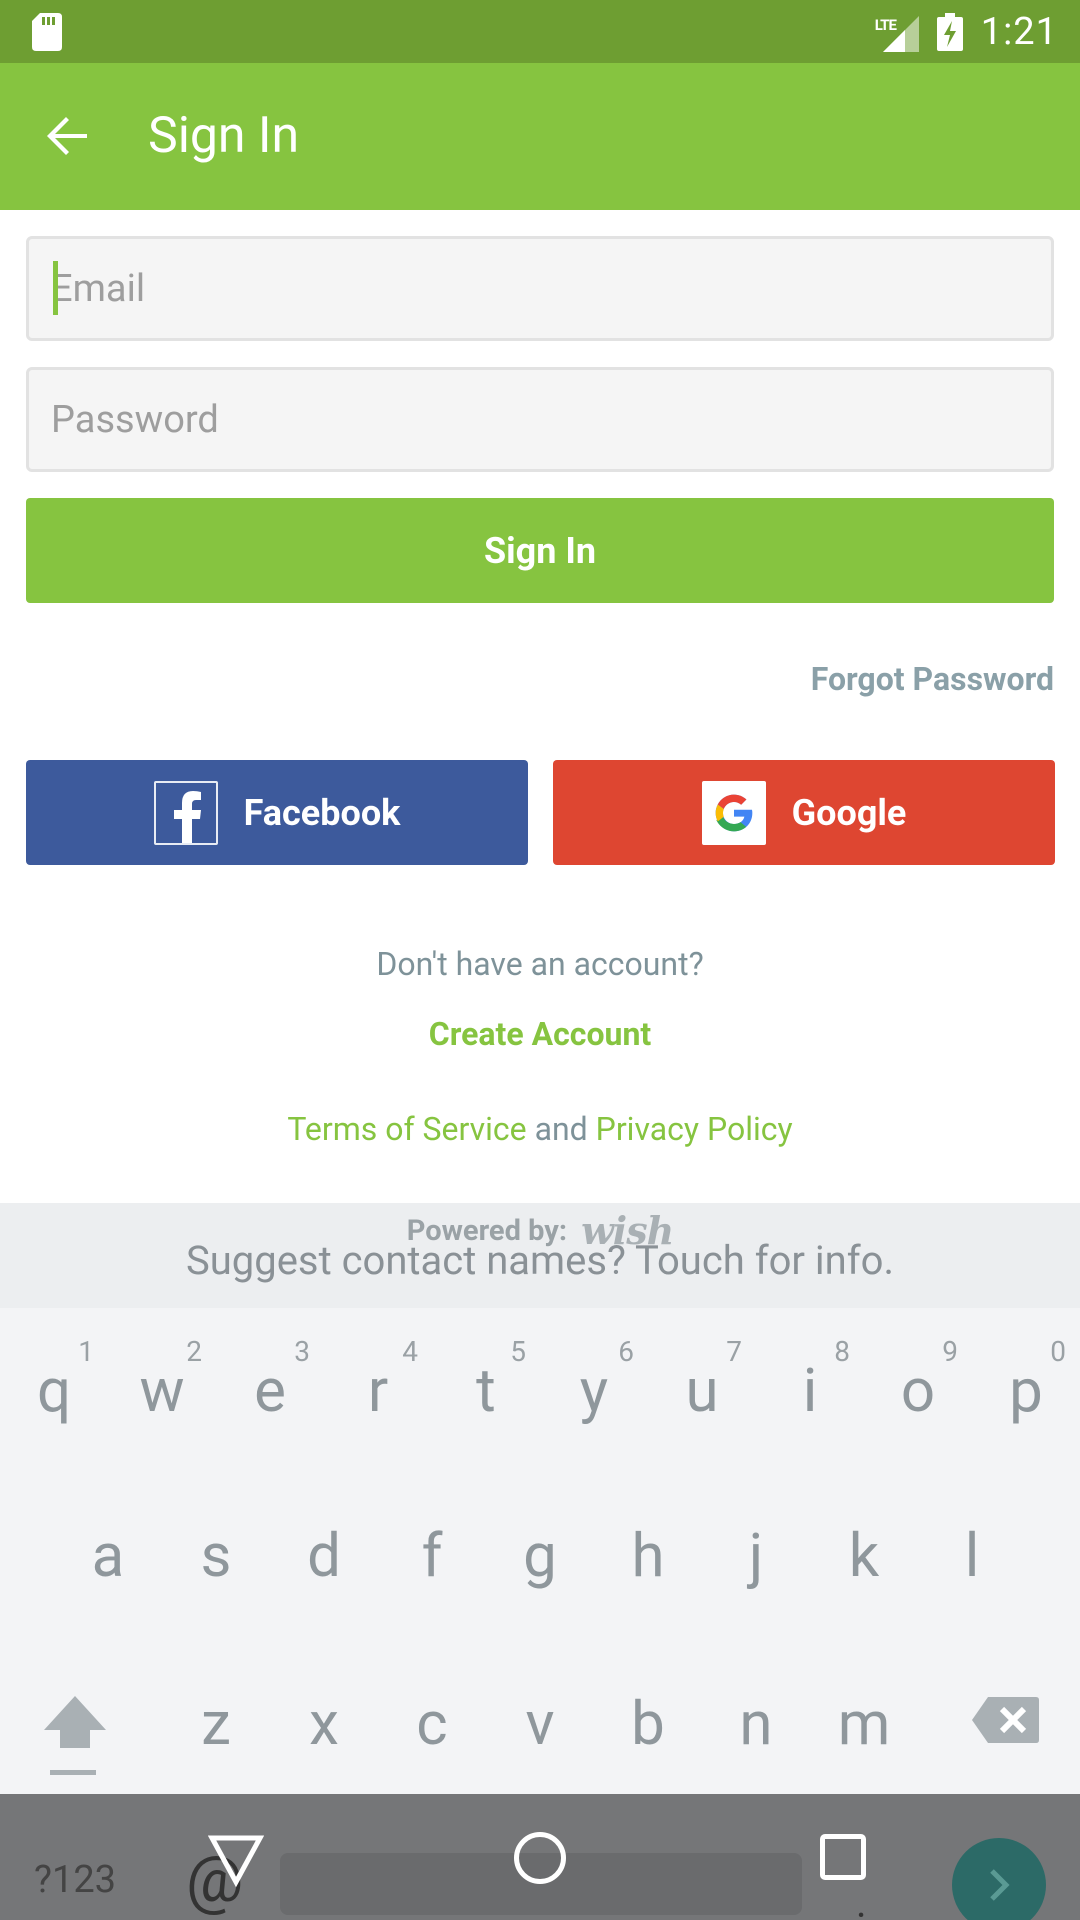  Describe the element at coordinates (540, 1034) in the screenshot. I see `create-account-link: Create Account` at that location.